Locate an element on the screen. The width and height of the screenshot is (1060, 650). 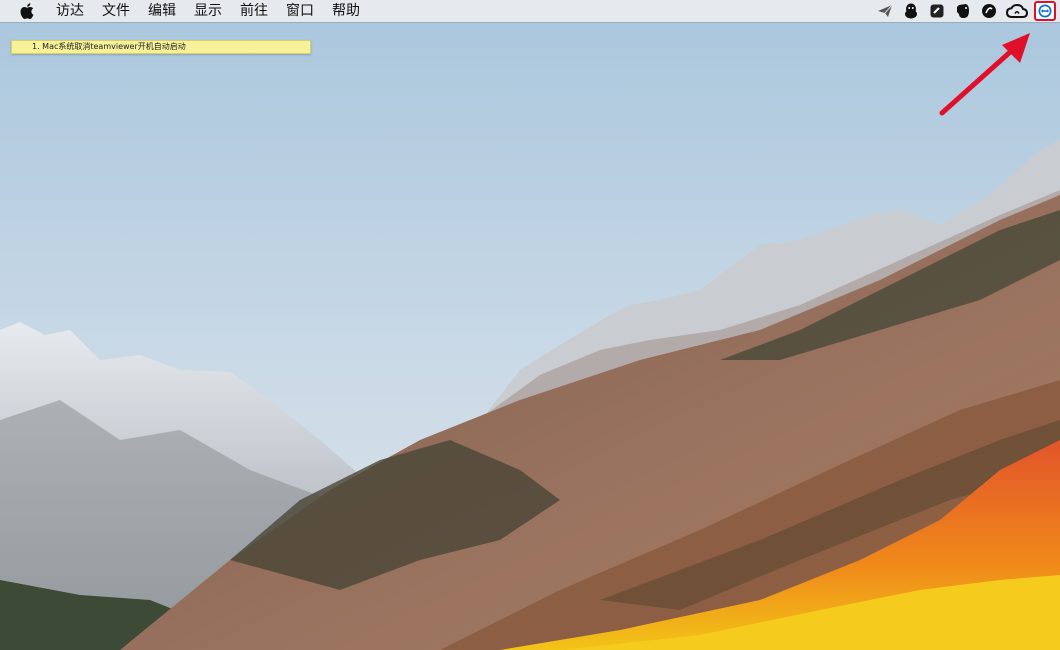
menu-window: 窗口 is located at coordinates (300, 11).